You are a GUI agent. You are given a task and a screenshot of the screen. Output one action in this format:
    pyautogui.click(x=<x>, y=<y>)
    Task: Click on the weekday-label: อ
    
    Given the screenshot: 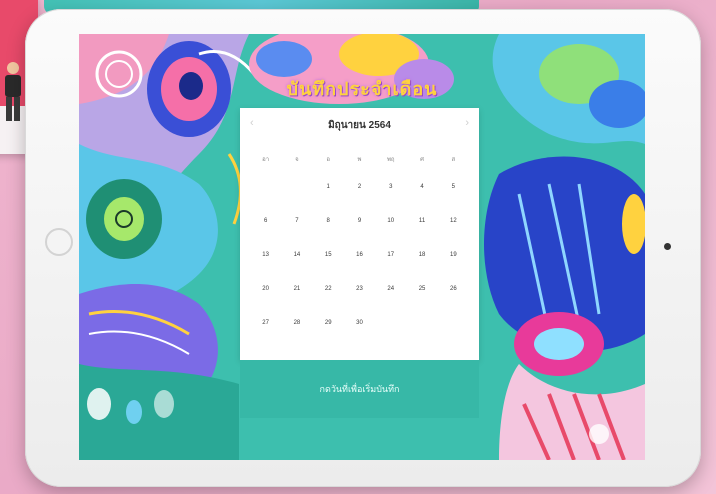 What is the action you would take?
    pyautogui.click(x=328, y=160)
    